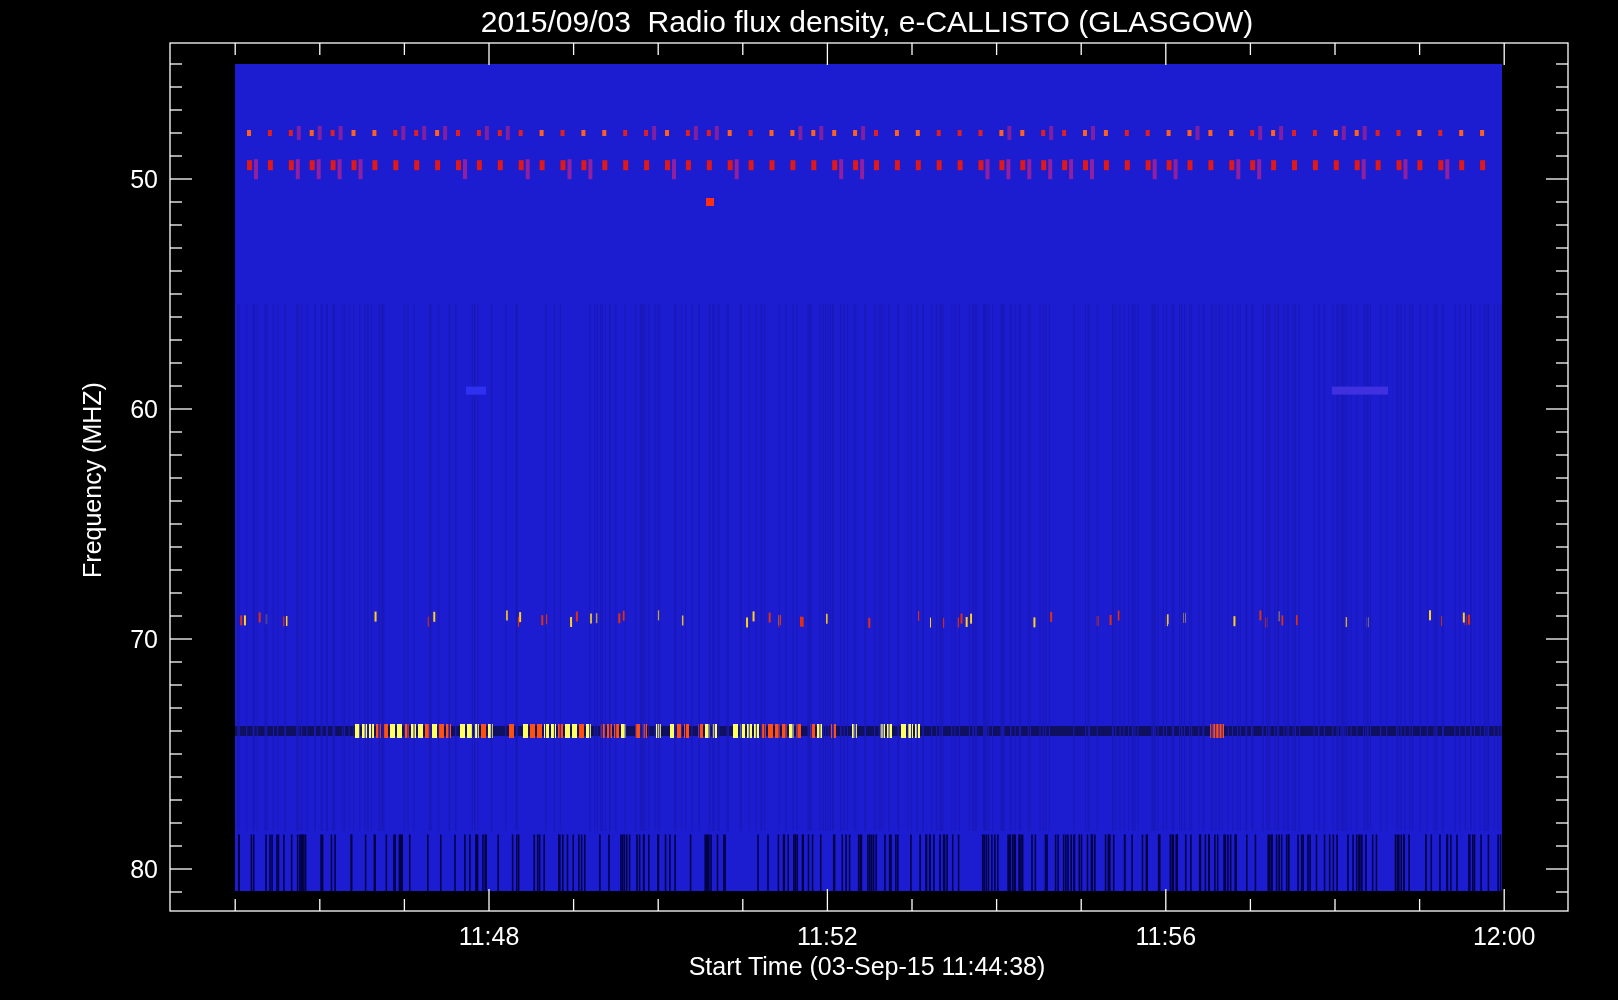 This screenshot has width=1618, height=1000. Describe the element at coordinates (867, 21) in the screenshot. I see `plot-title: 2015/09/03 Radio flux density, e-CALLISTO (GLASGOW)` at that location.